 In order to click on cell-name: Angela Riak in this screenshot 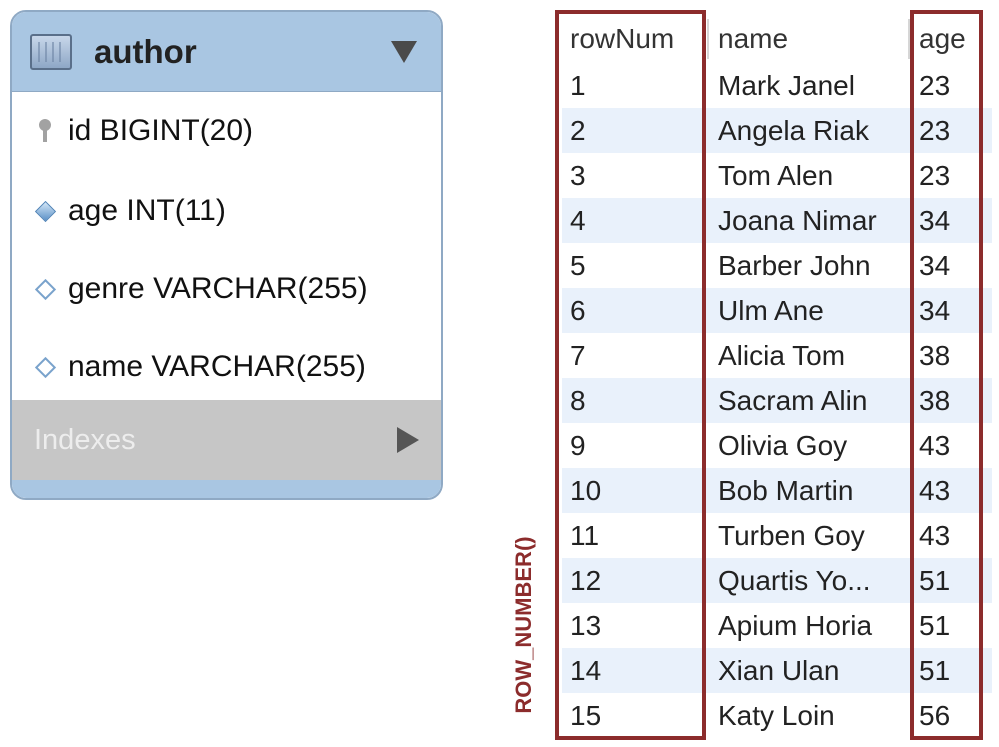, I will do `click(793, 130)`.